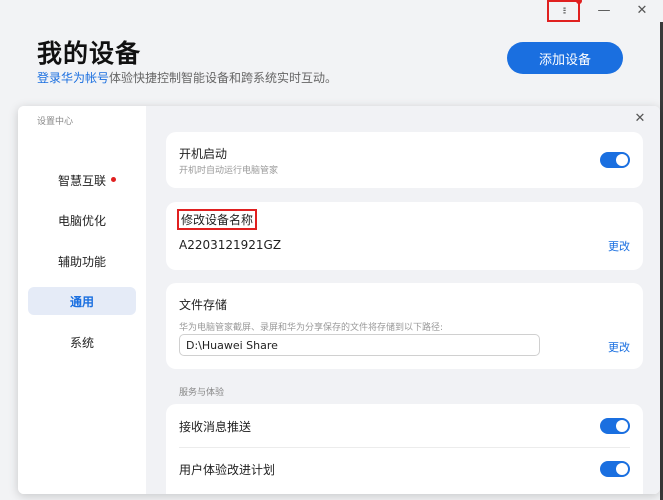 The image size is (663, 500). I want to click on settings-sidebar: 设置中心 智慧互联 电脑优化 辅助功能 通用 系统, so click(82, 300).